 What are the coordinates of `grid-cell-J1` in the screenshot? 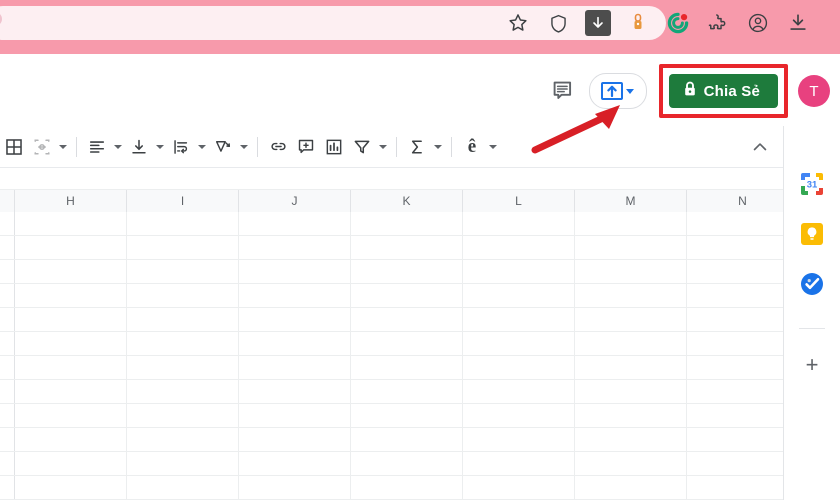 It's located at (295, 223).